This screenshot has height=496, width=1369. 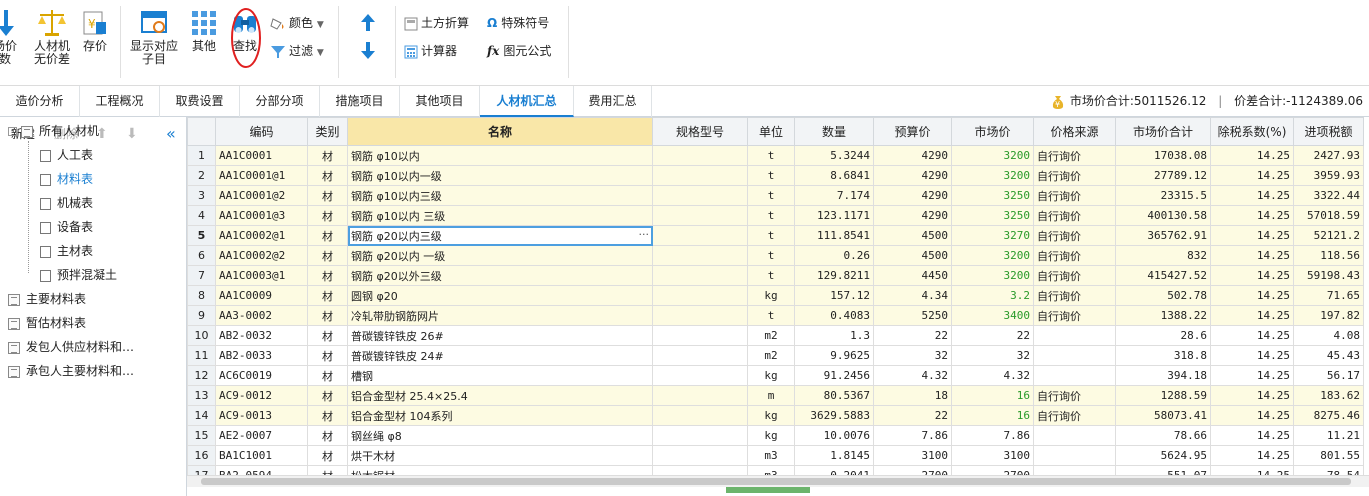 I want to click on row-number: 4, so click(x=201, y=215).